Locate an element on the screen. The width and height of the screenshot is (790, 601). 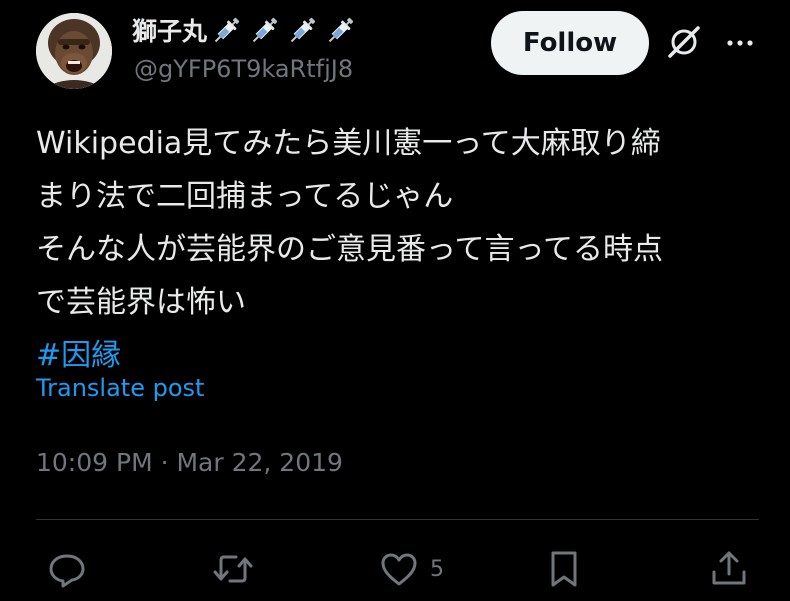
share-button is located at coordinates (729, 569).